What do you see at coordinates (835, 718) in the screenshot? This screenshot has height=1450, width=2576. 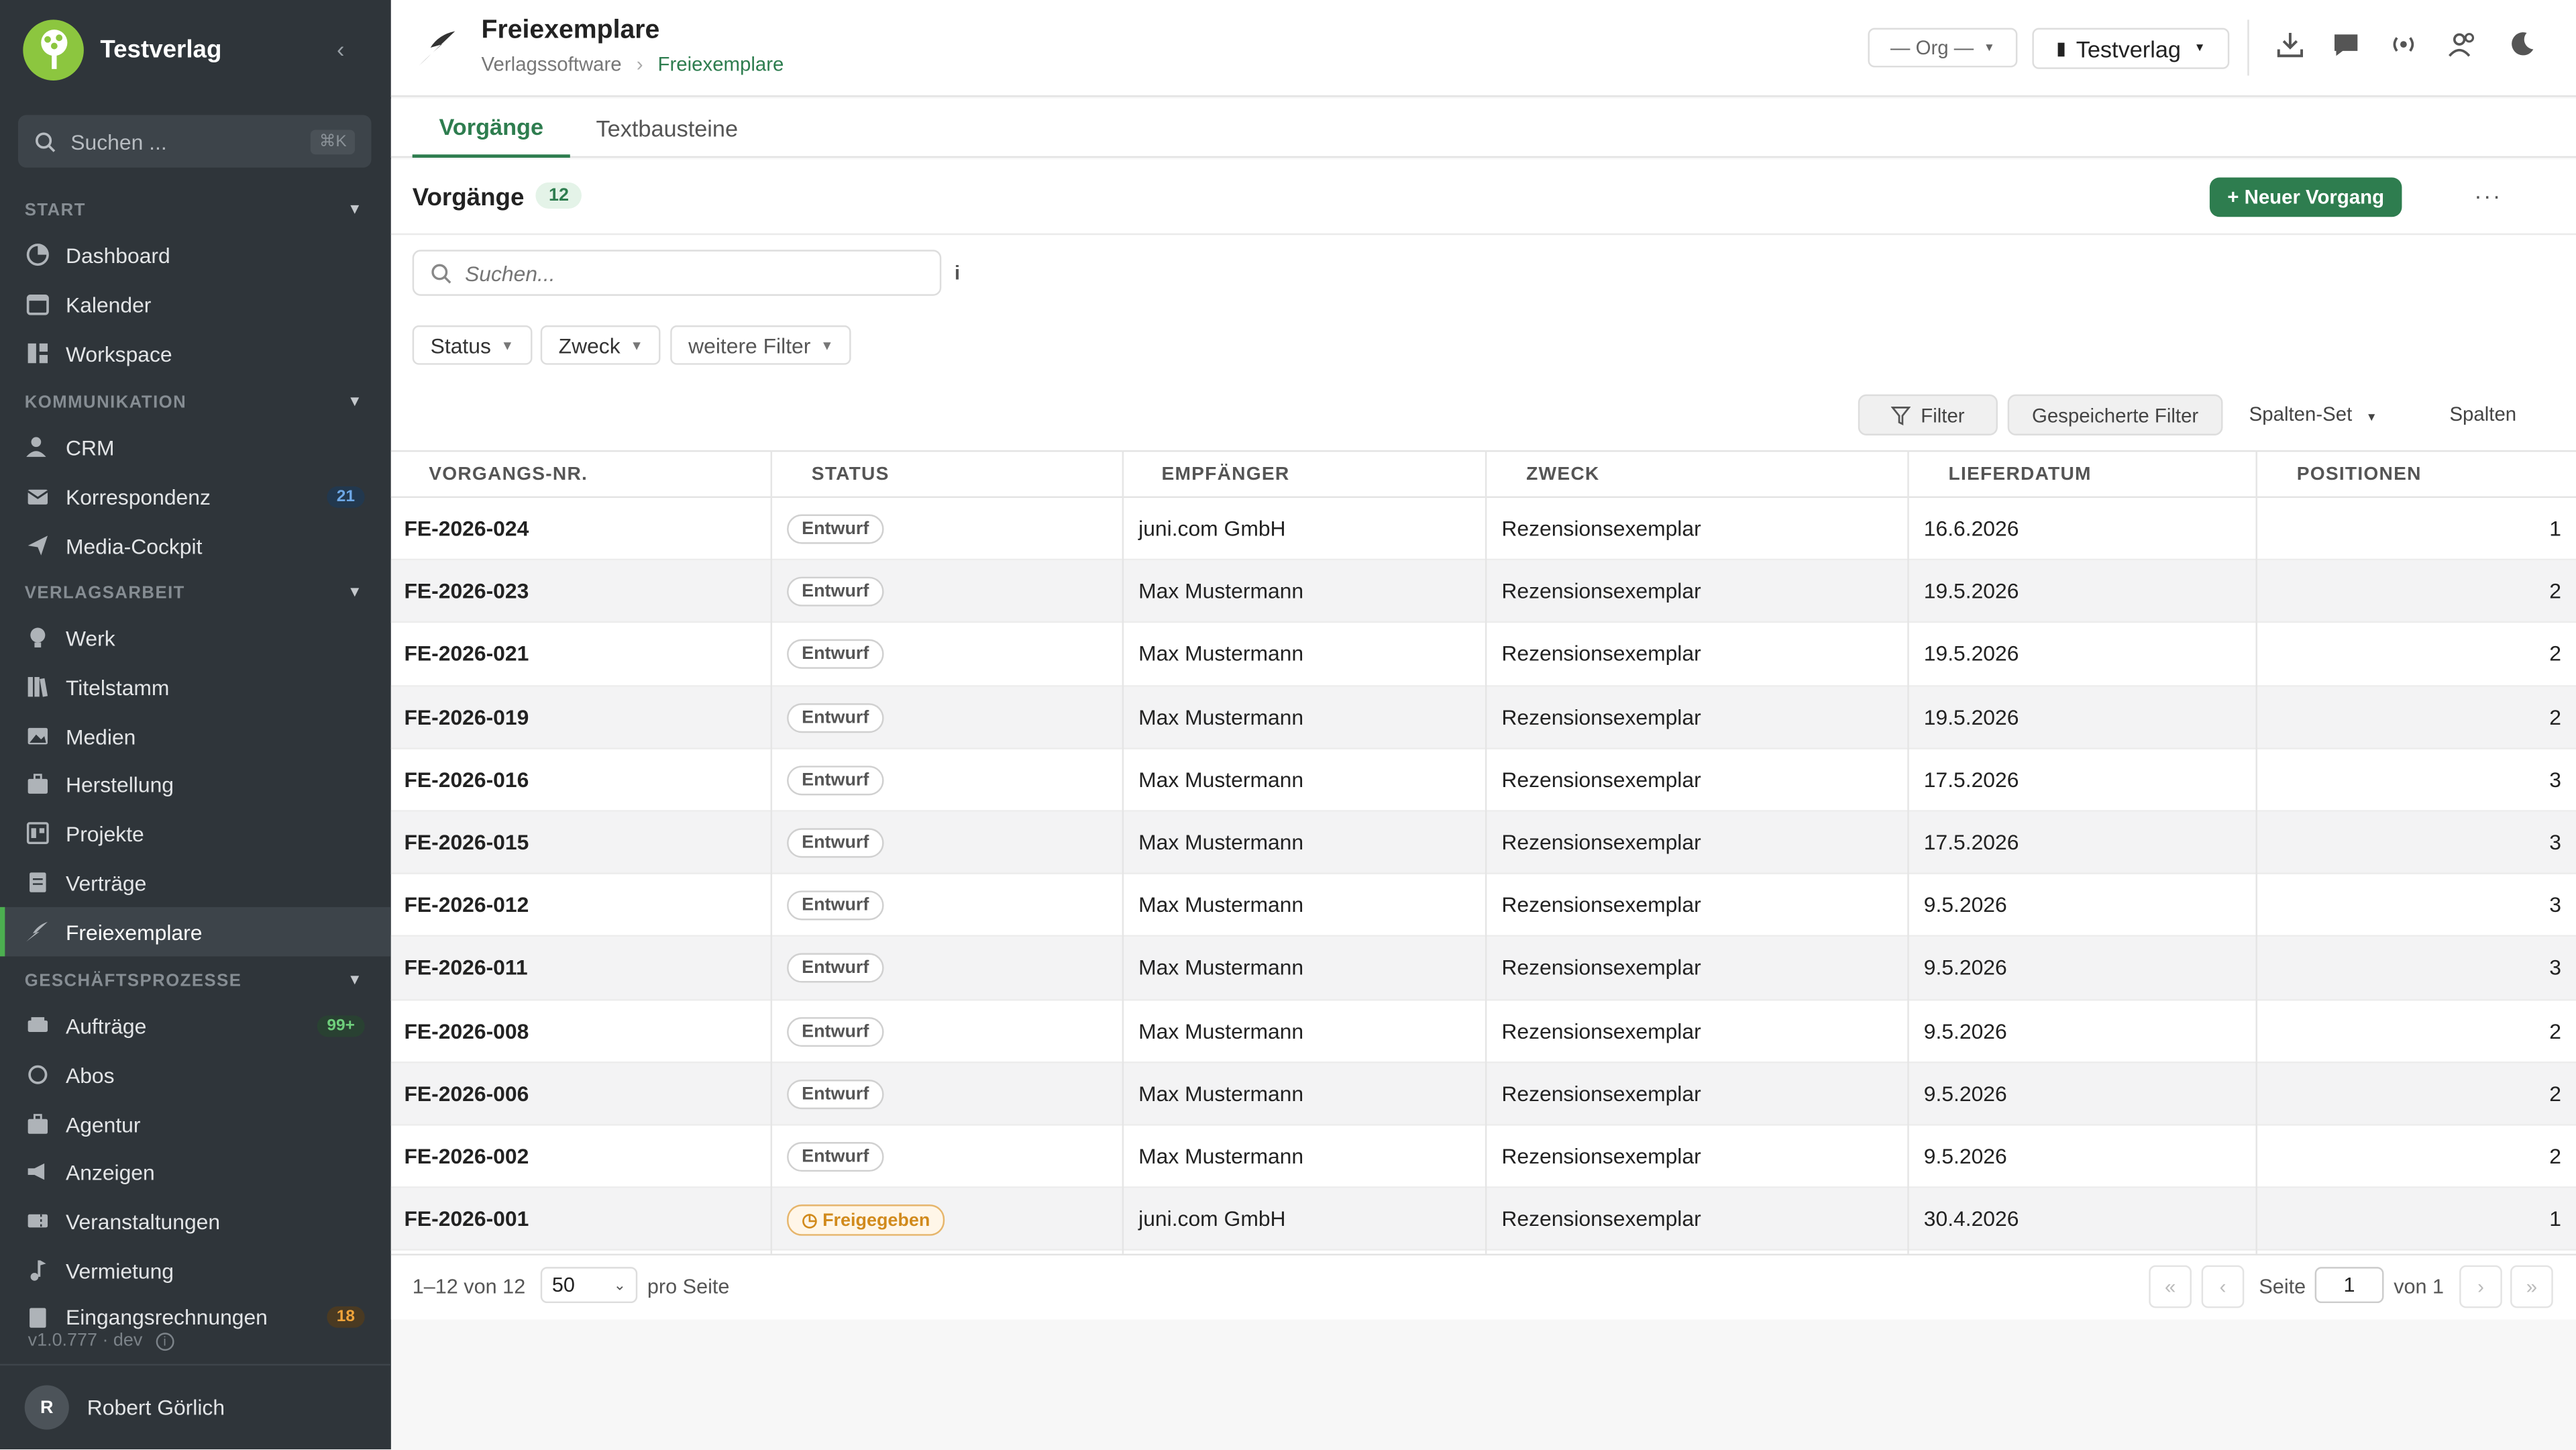 I see `status-badge: Entwurf` at bounding box center [835, 718].